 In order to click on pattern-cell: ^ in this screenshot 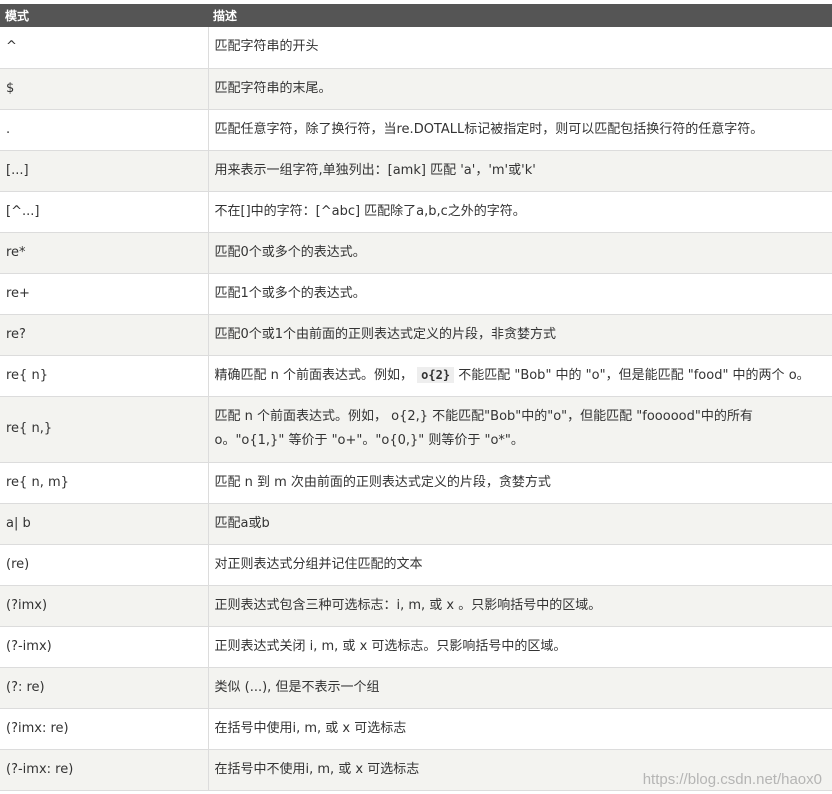, I will do `click(104, 47)`.